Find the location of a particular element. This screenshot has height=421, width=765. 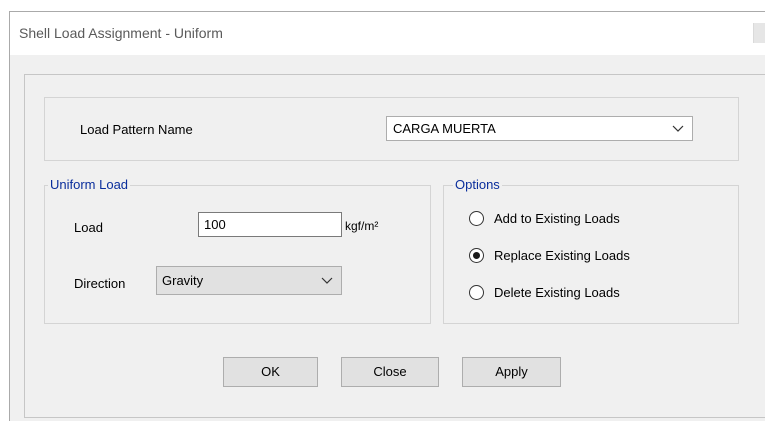

ok-button: OK is located at coordinates (270, 372).